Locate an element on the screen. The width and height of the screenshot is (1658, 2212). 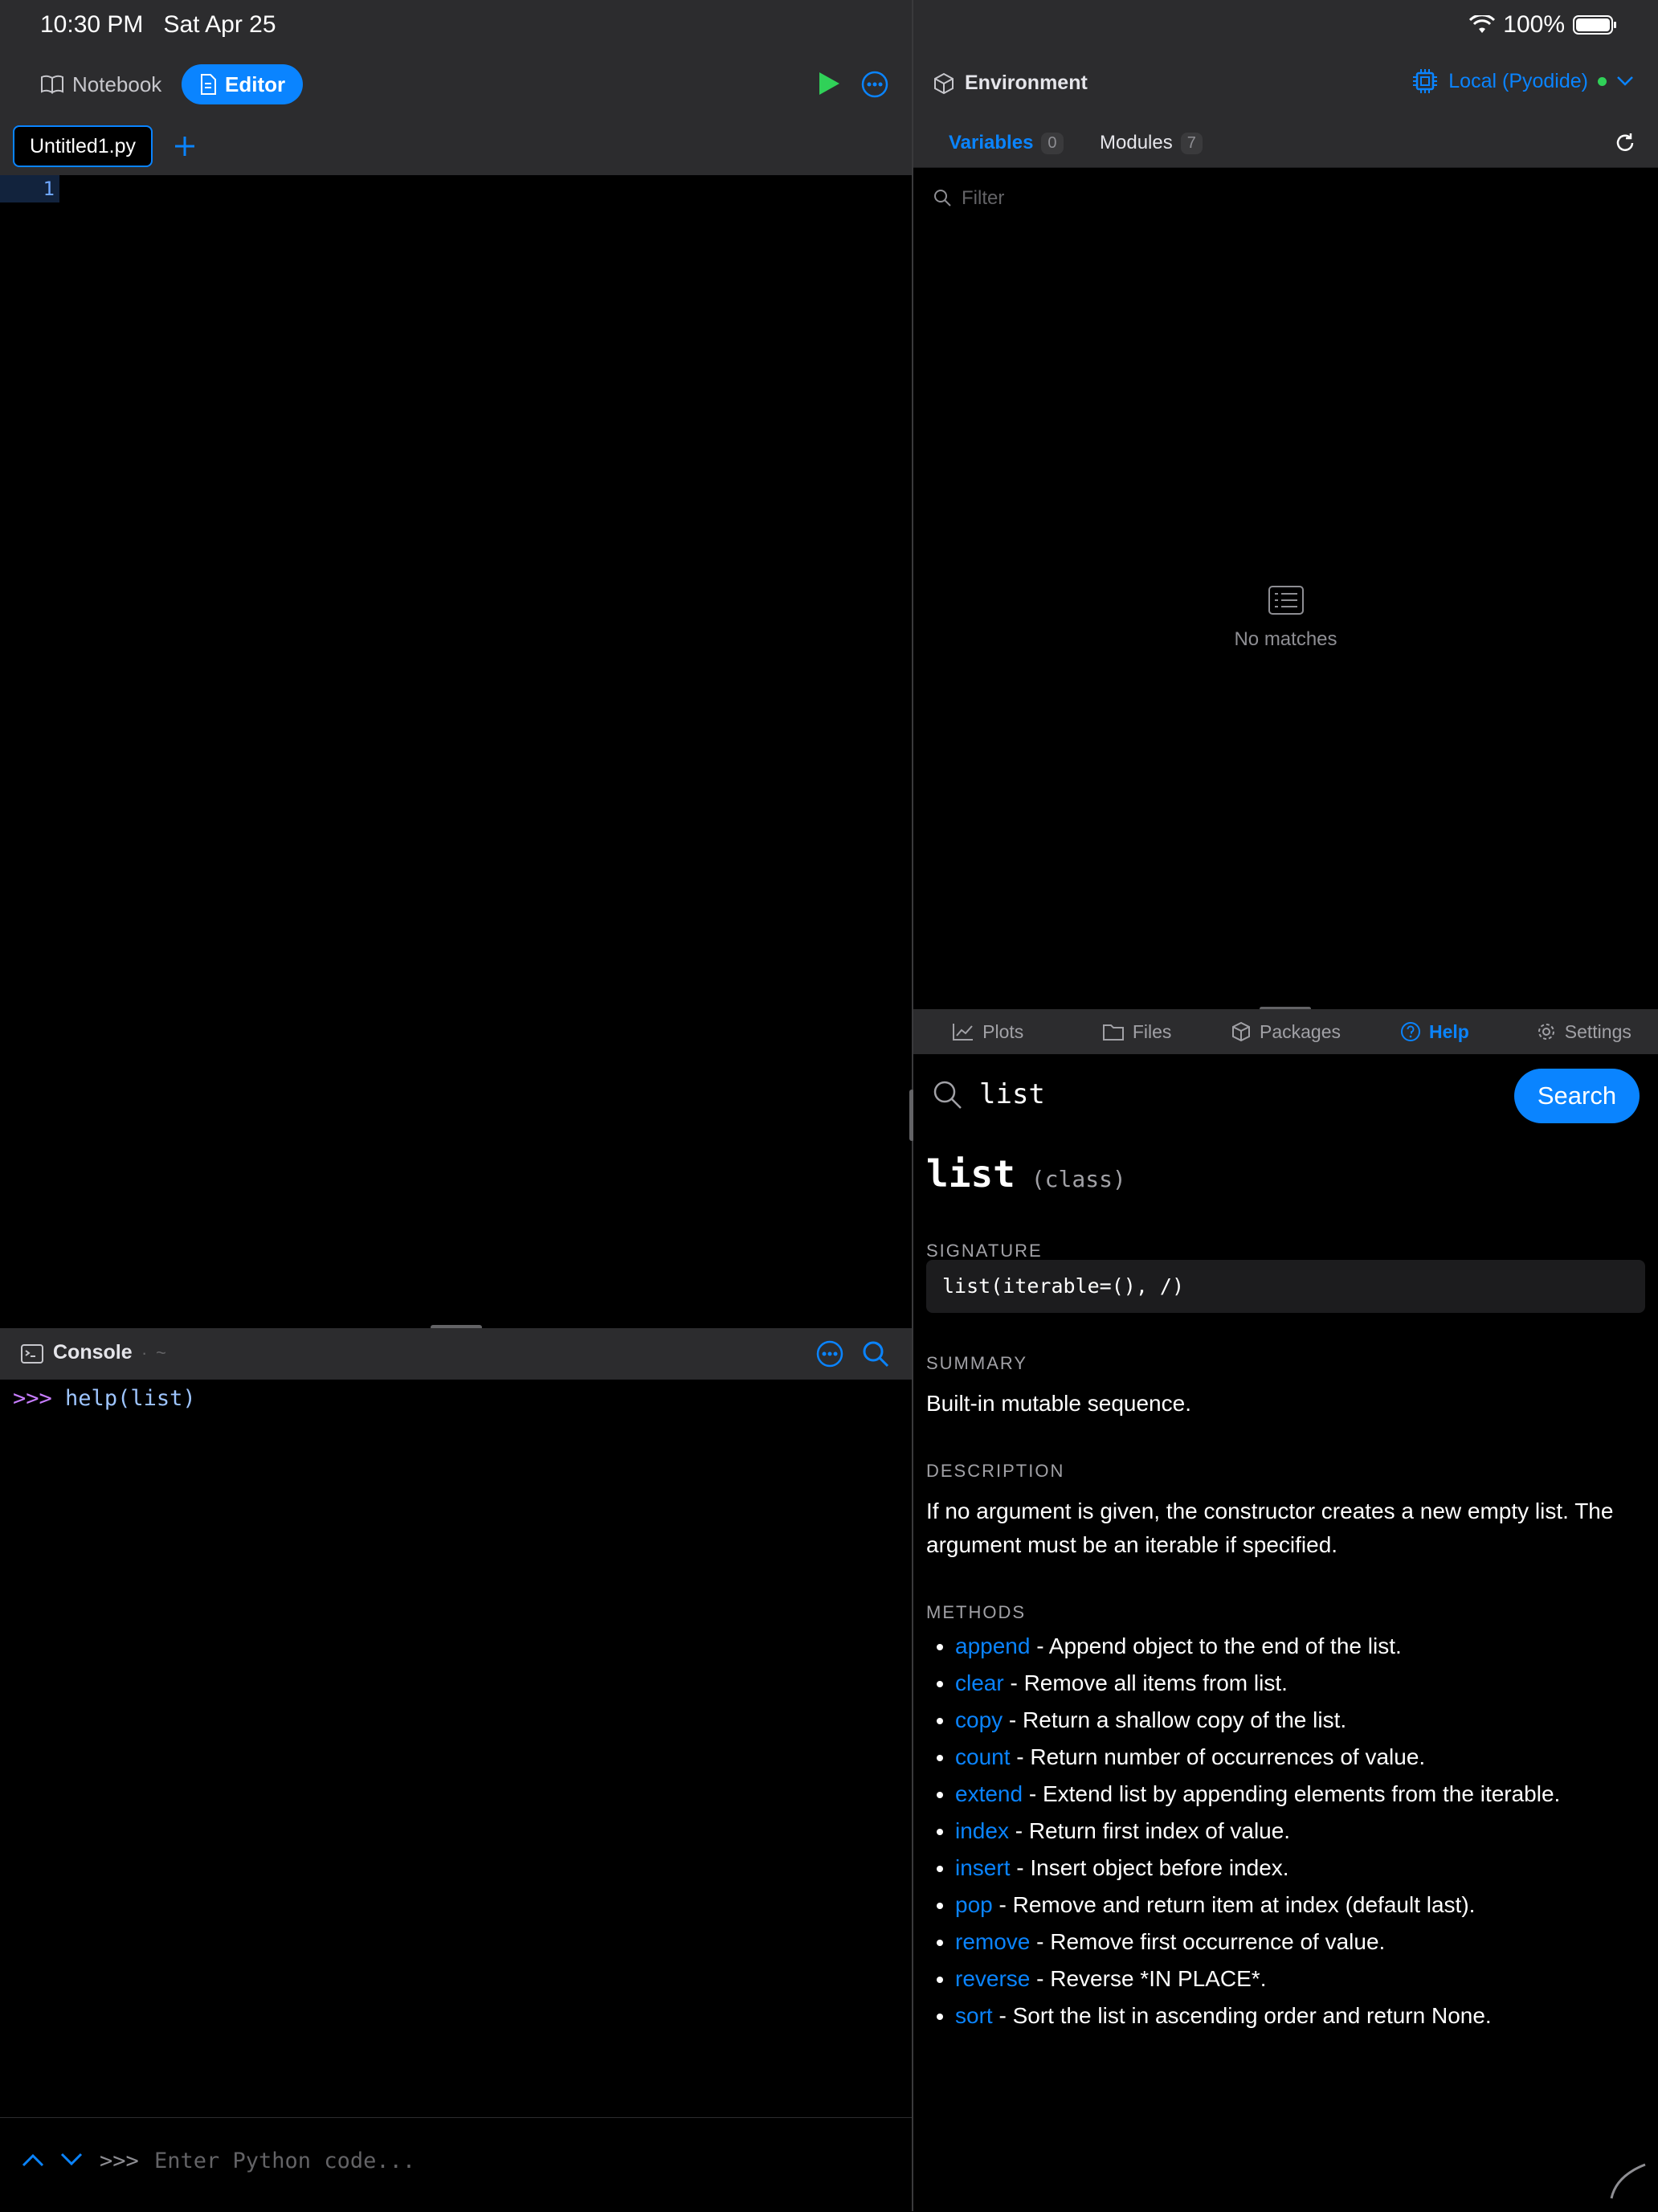
method-link: reverse is located at coordinates (992, 1978).